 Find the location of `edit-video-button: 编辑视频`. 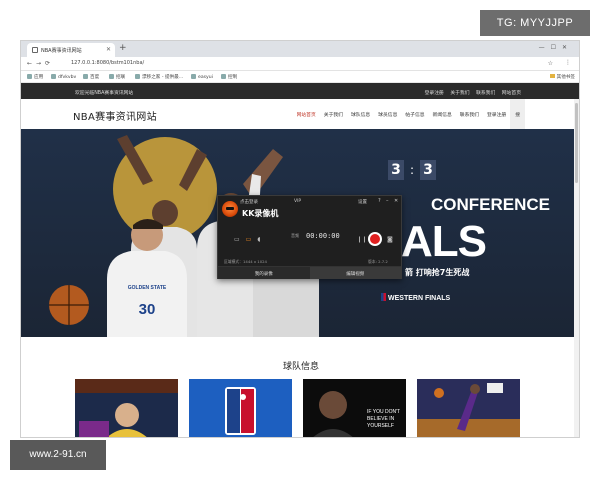

edit-video-button: 编辑视频 is located at coordinates (355, 272).